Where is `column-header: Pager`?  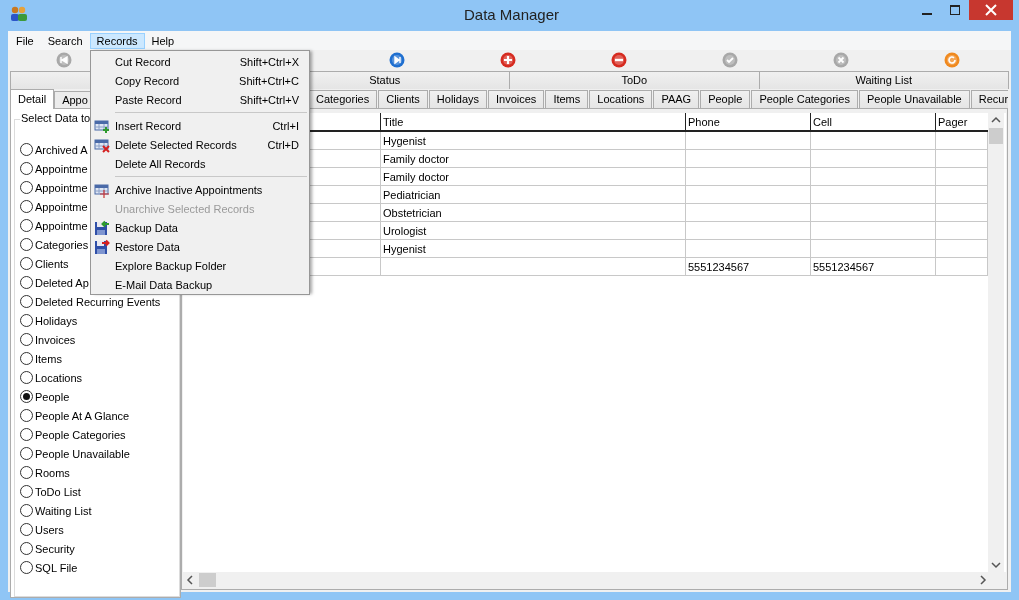 column-header: Pager is located at coordinates (961, 122).